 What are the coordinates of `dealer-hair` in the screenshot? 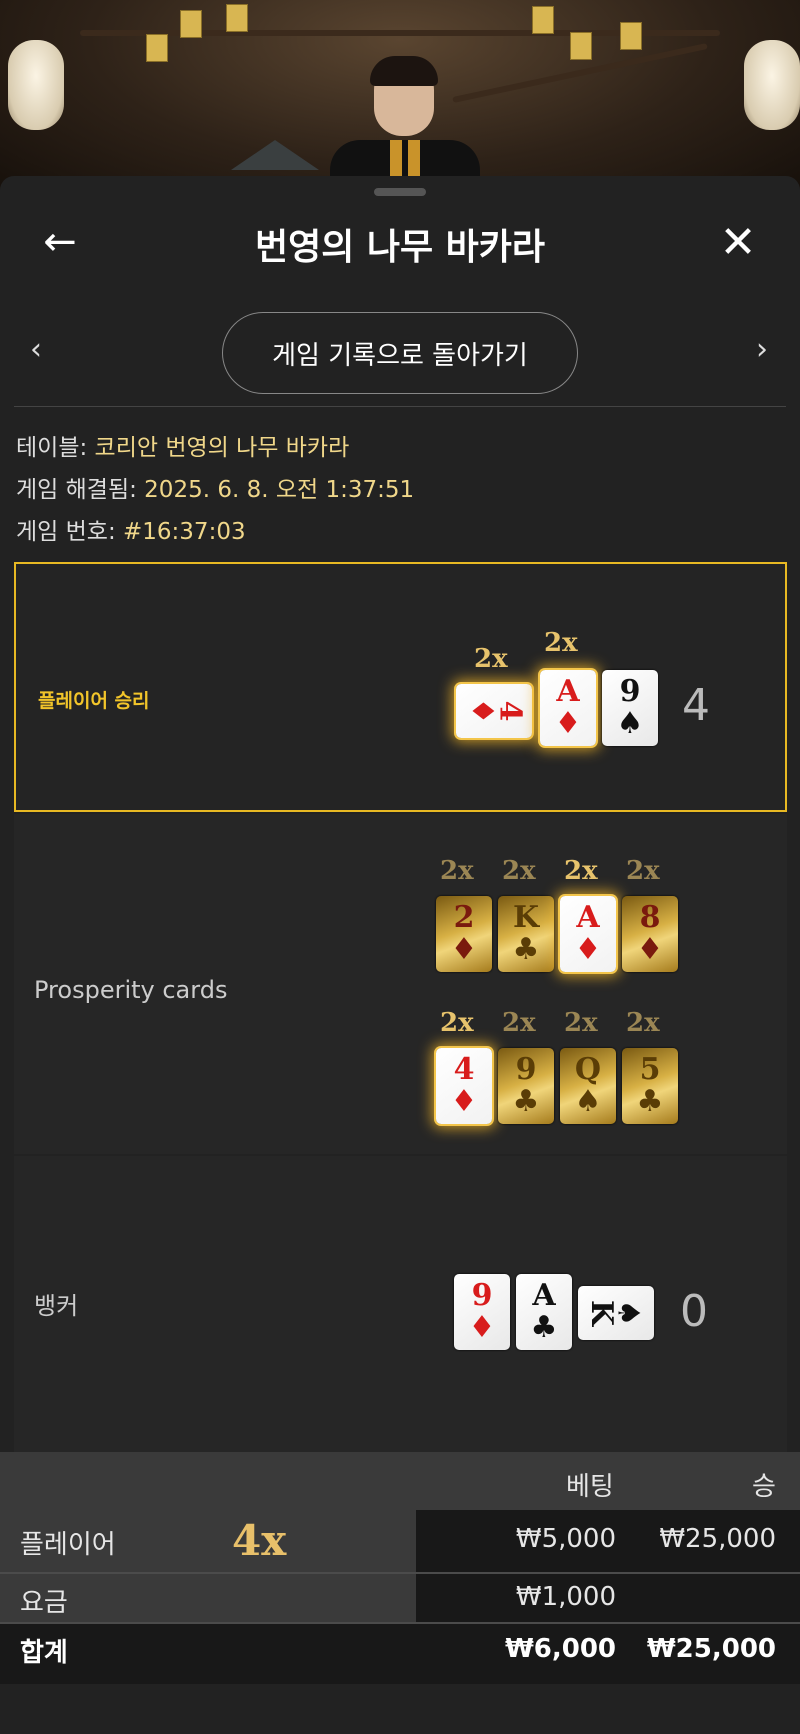 It's located at (404, 71).